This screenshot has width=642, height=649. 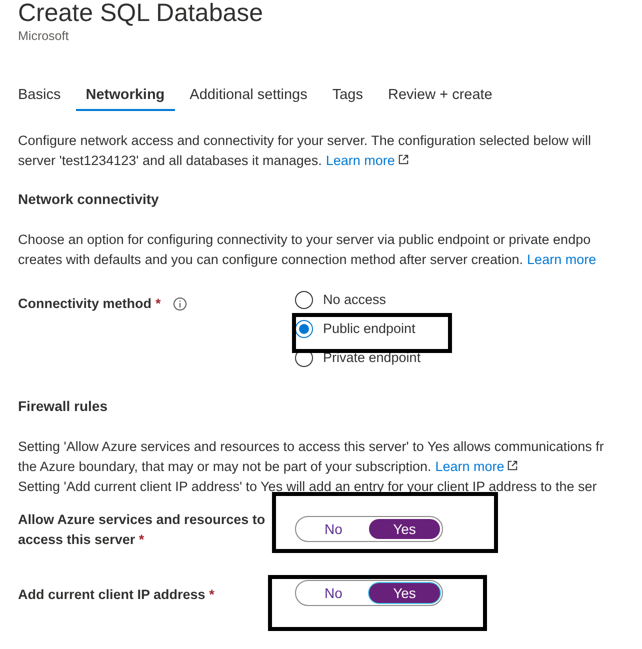 I want to click on description-text: Configure network access and connectivity for your server. The configuration selected below will, so click(x=305, y=140).